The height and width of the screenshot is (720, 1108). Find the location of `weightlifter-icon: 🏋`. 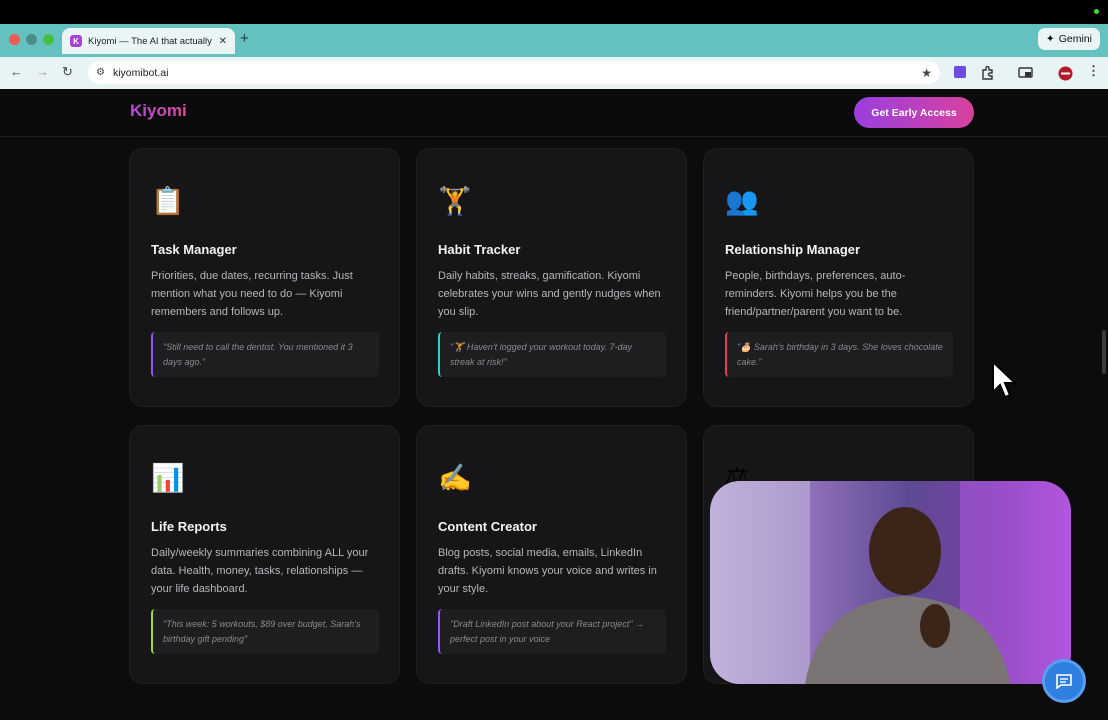

weightlifter-icon: 🏋 is located at coordinates (455, 201).